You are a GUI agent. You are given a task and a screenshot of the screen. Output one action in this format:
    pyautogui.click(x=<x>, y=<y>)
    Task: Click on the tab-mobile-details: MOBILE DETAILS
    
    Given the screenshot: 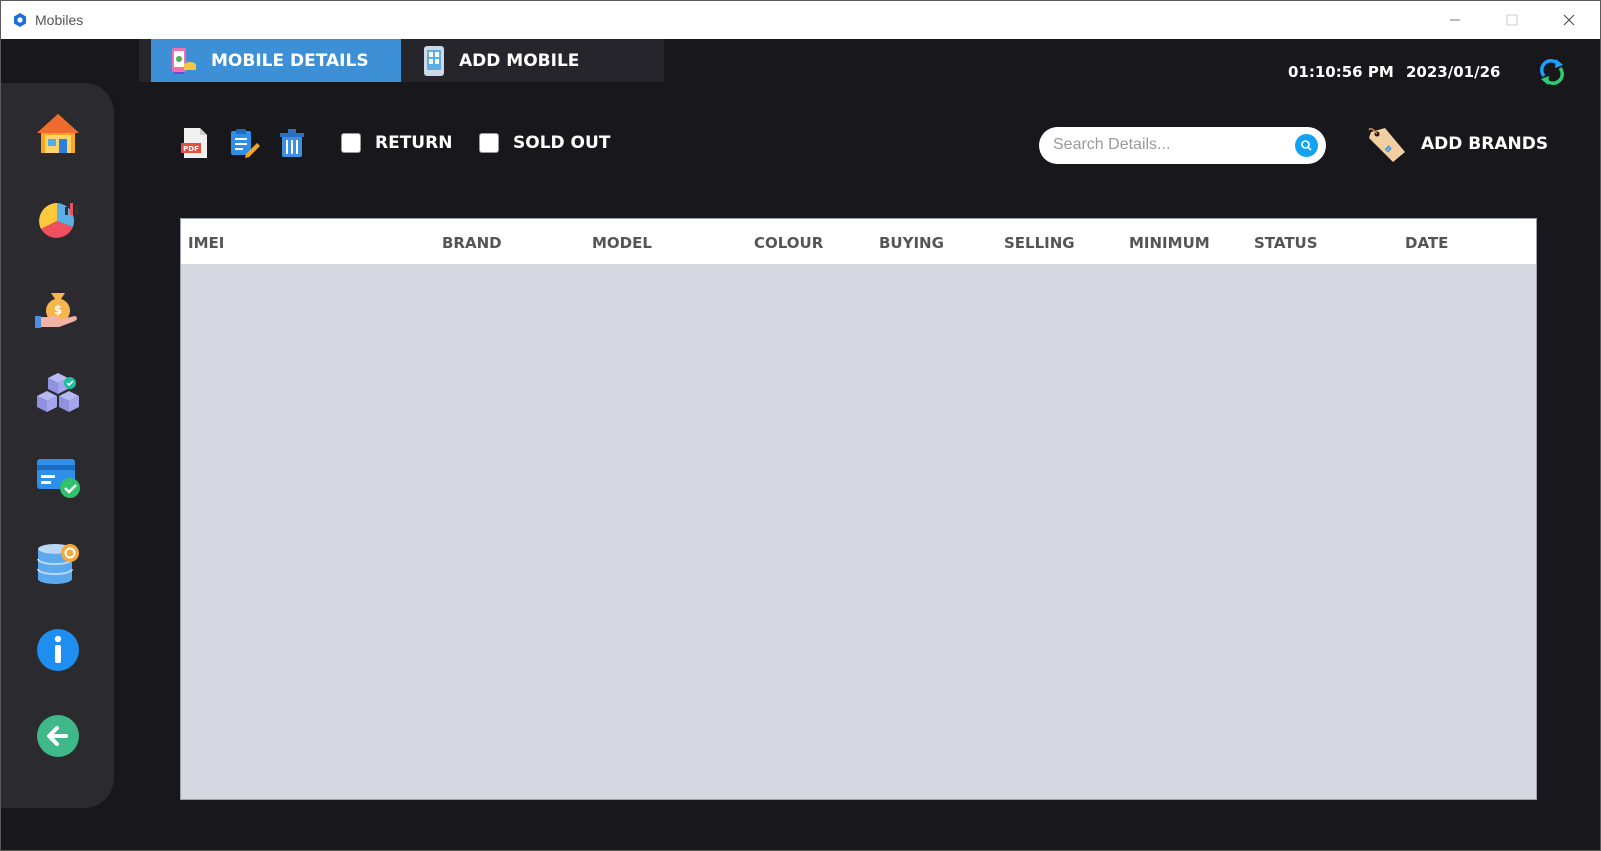 What is the action you would take?
    pyautogui.click(x=276, y=60)
    